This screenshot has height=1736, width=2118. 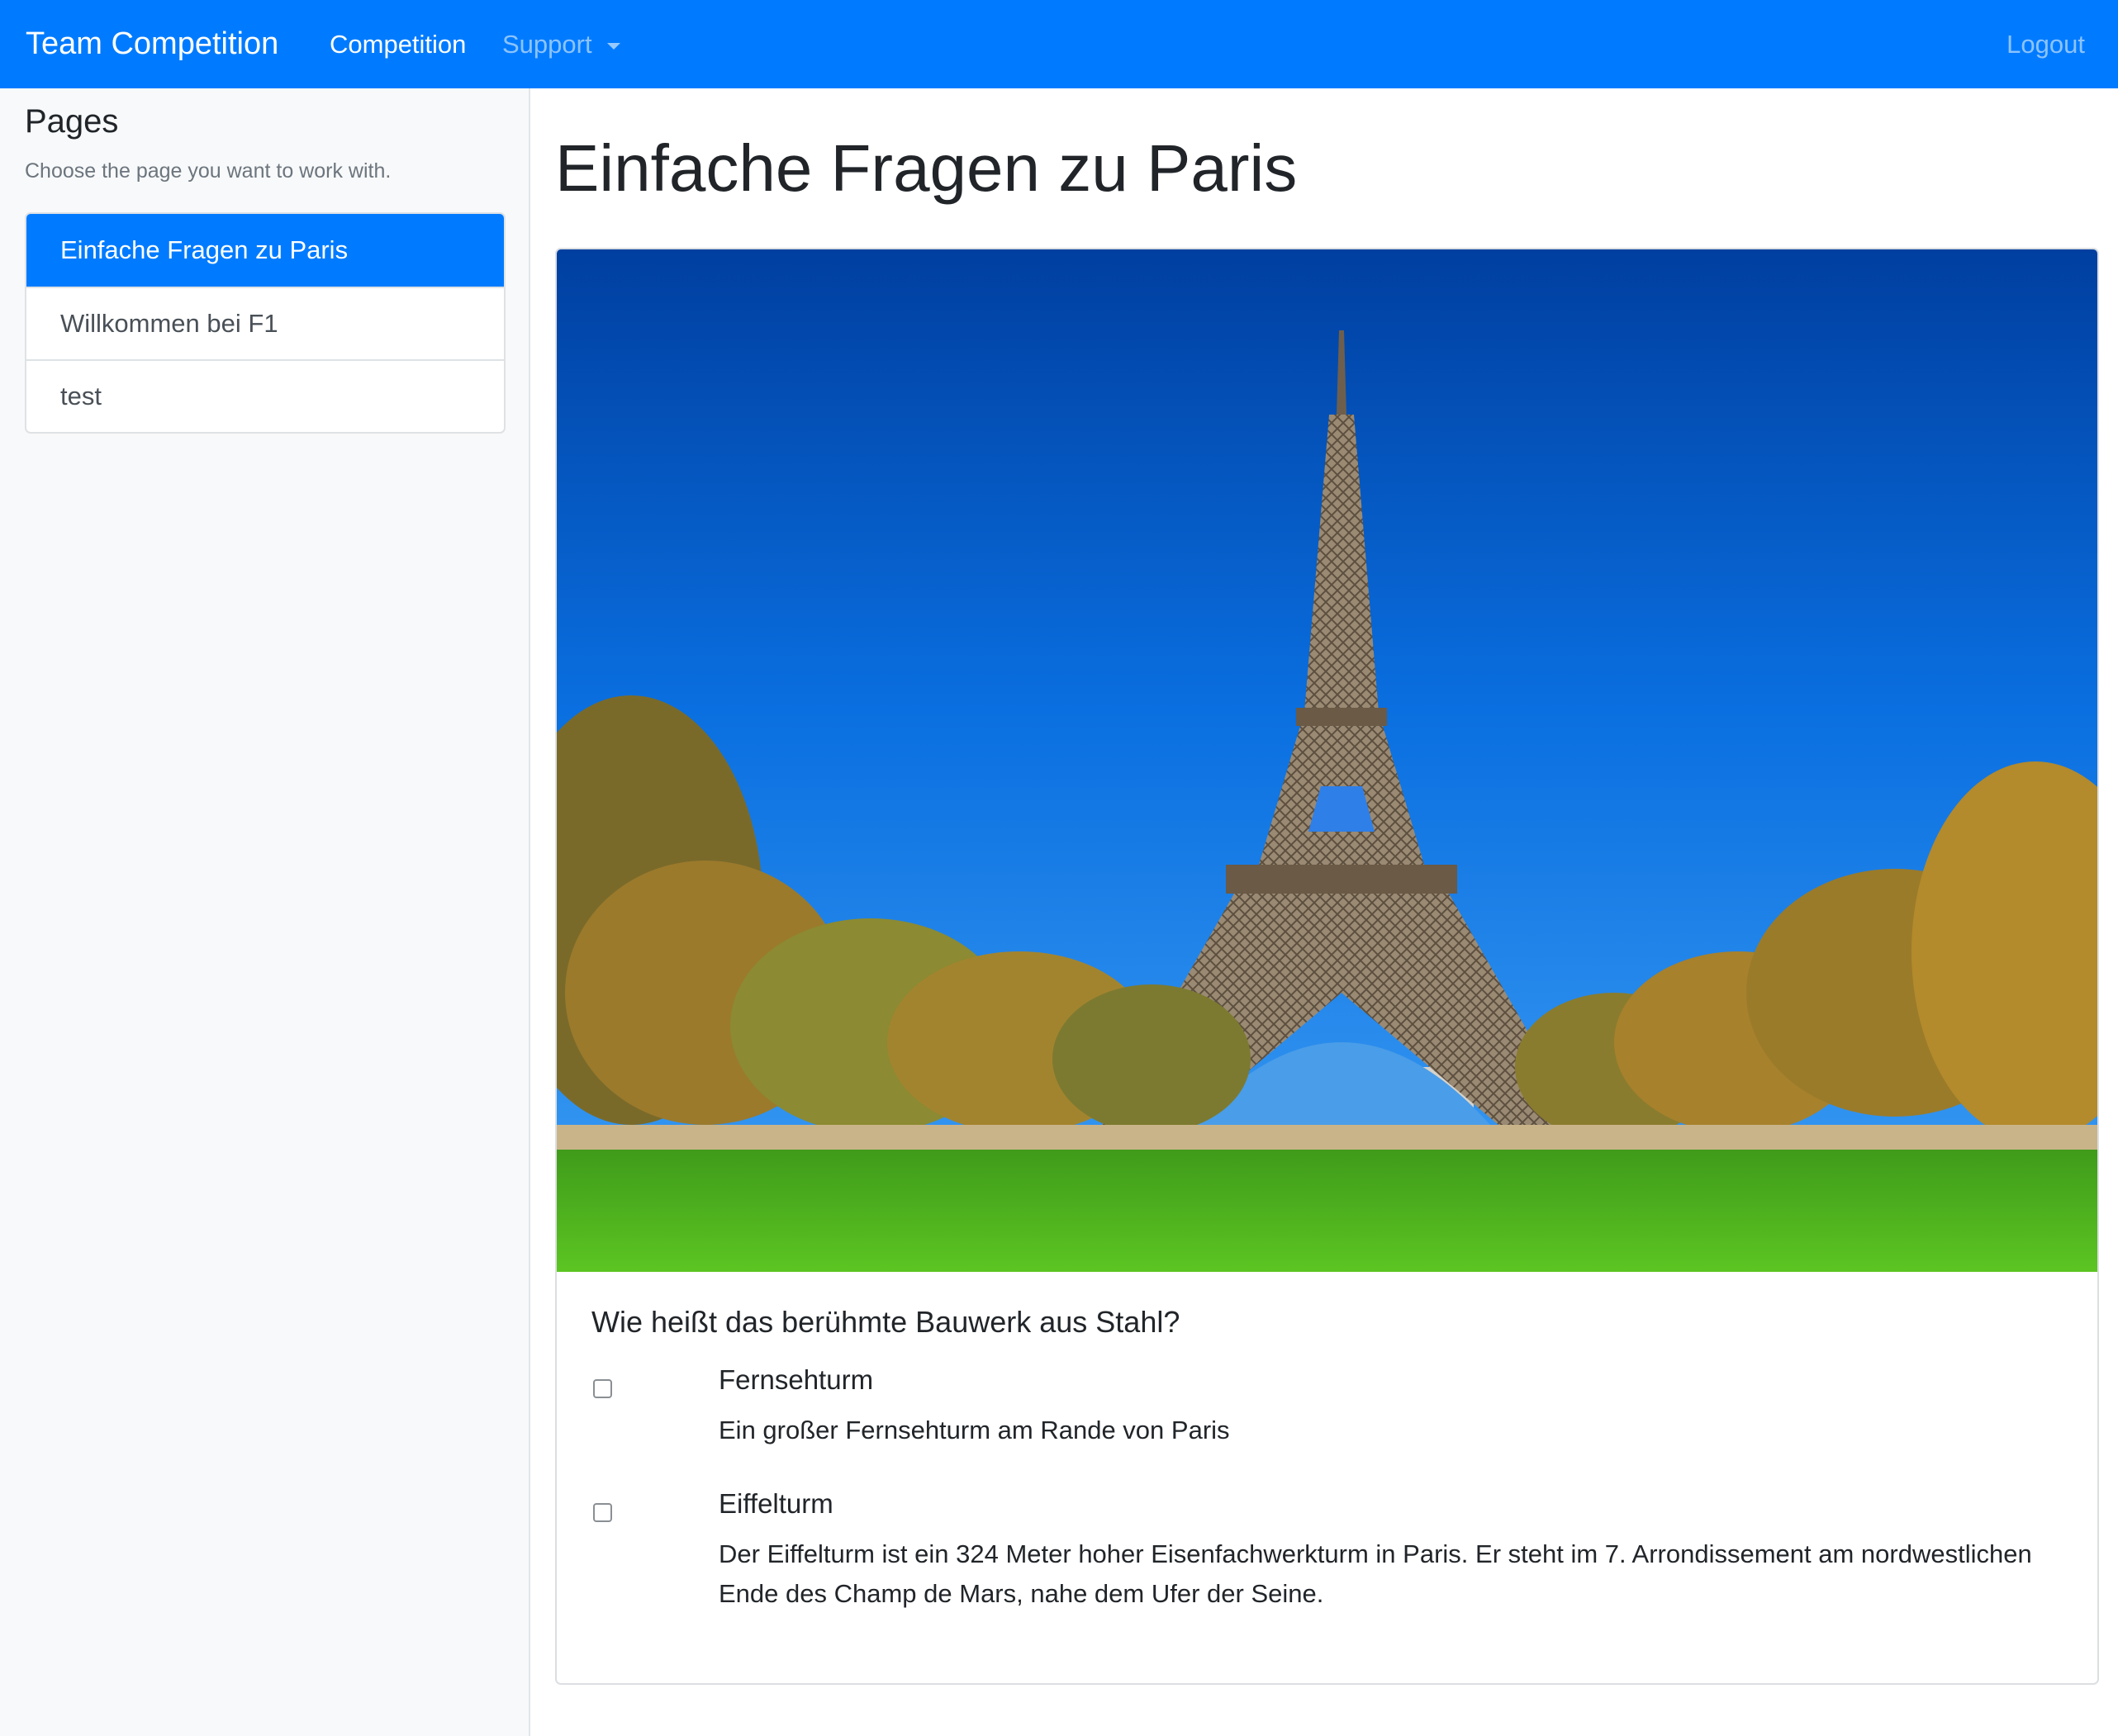 What do you see at coordinates (265, 250) in the screenshot?
I see `page-item-einfache-fragen: Einfache Fragen zu Paris` at bounding box center [265, 250].